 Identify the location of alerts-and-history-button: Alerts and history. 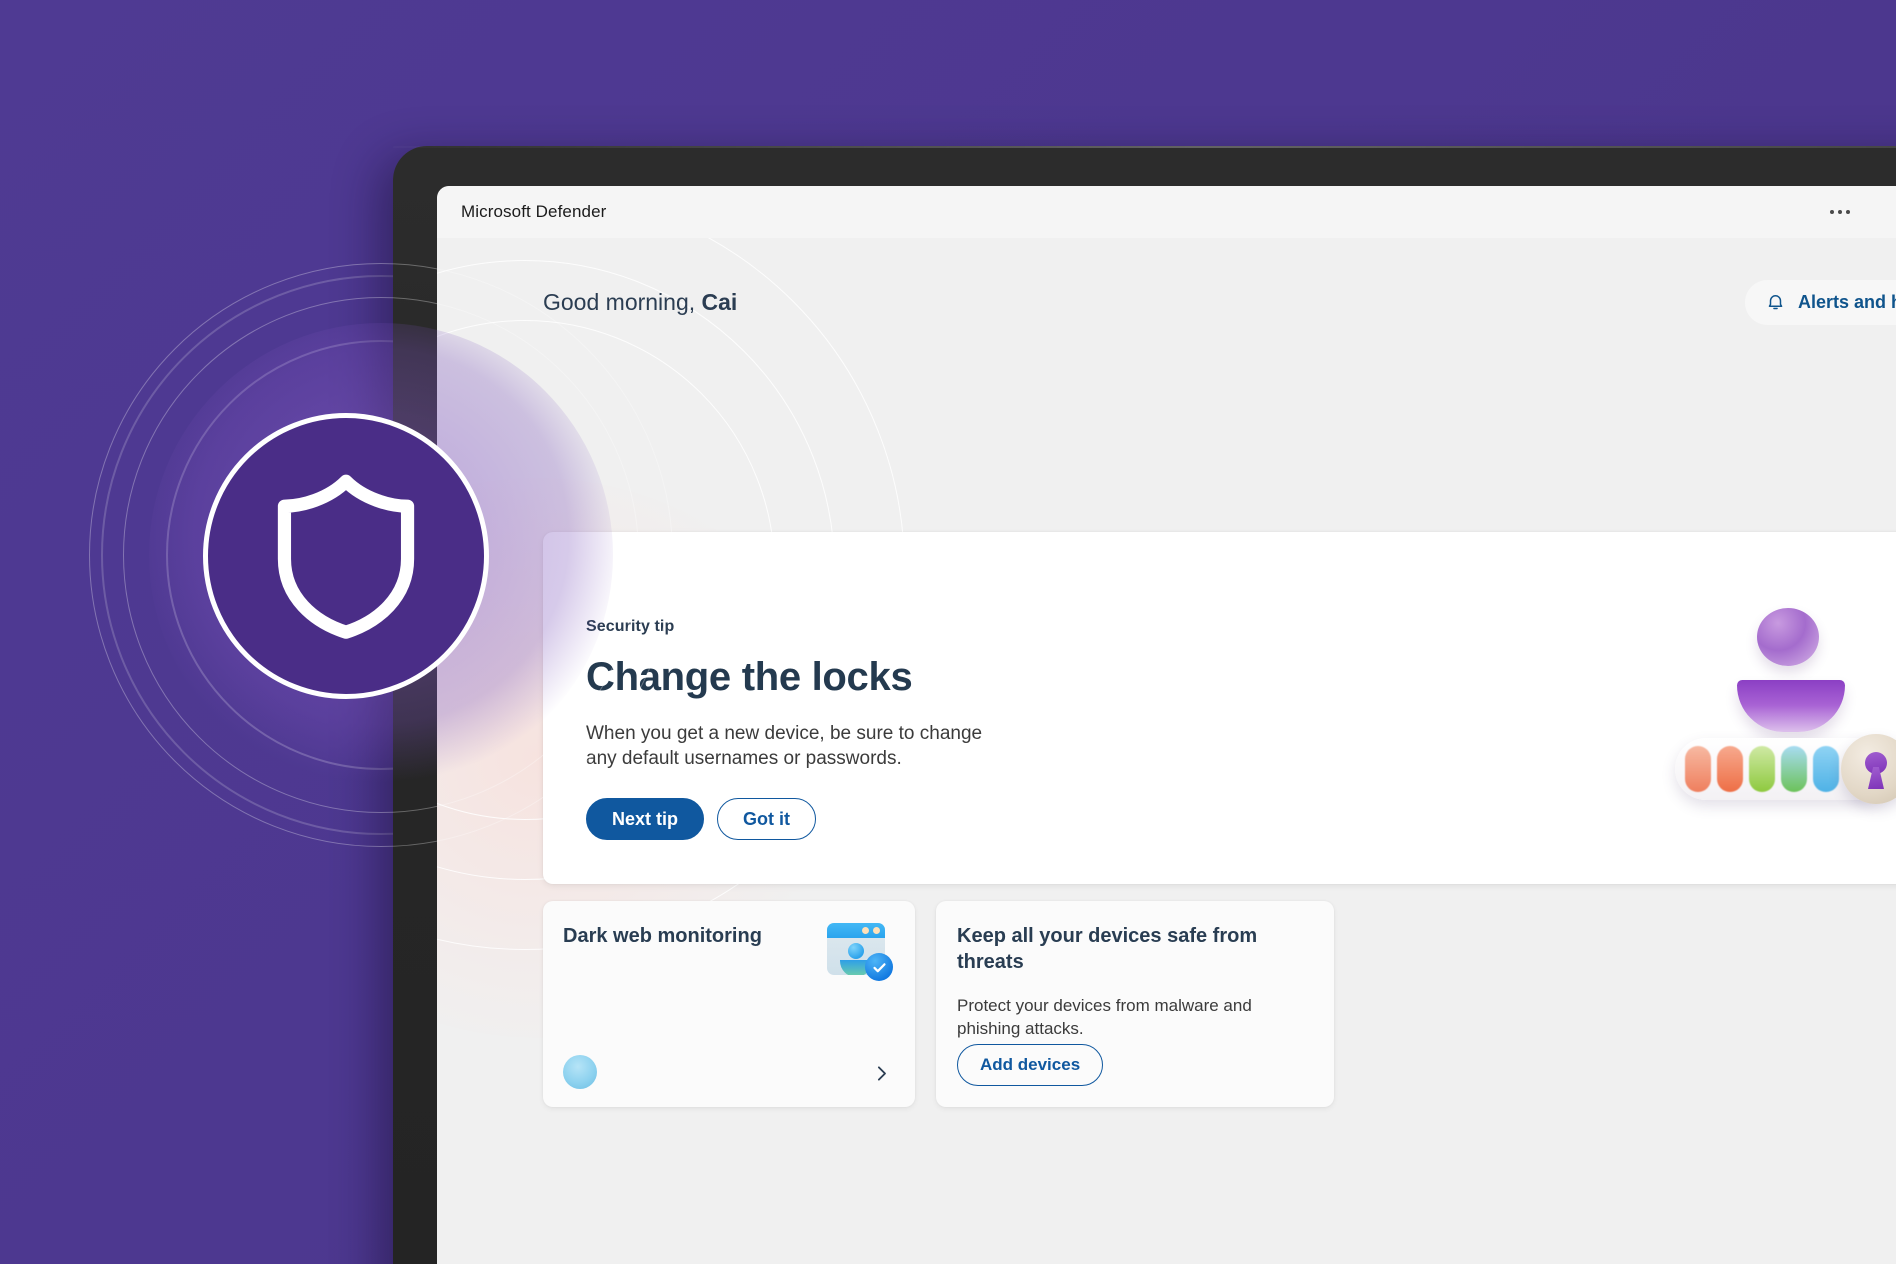
(1820, 302).